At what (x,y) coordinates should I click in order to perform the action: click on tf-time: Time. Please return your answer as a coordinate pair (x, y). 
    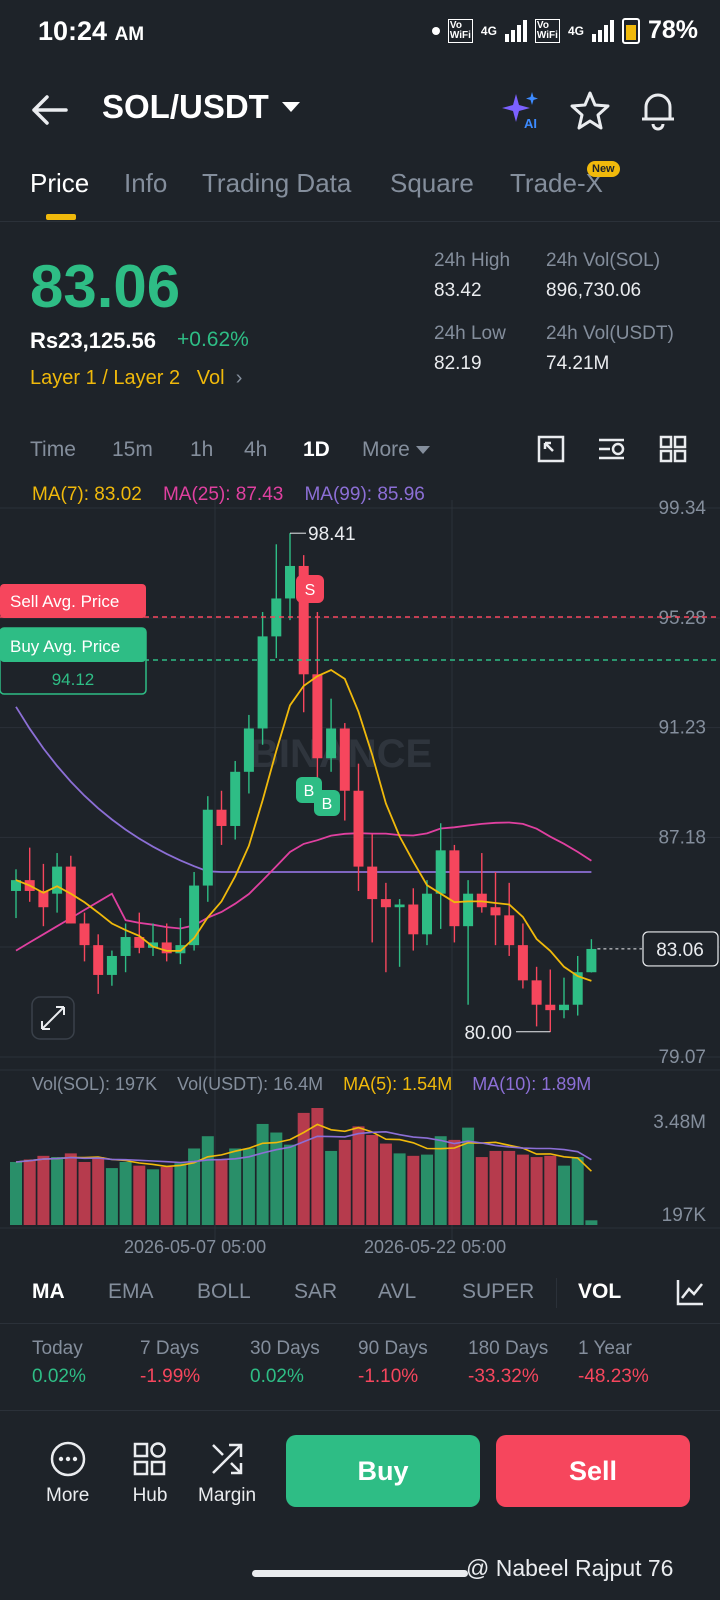
    Looking at the image, I should click on (53, 450).